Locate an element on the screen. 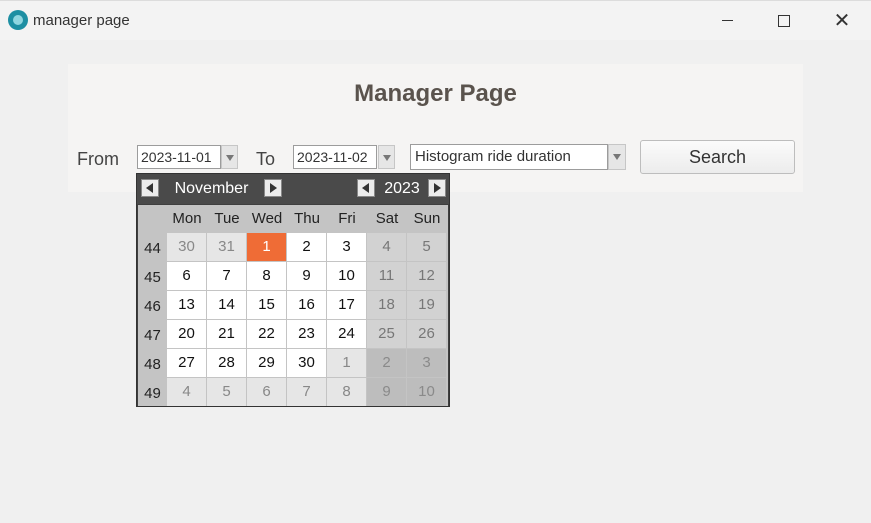  calendar-day: 23 is located at coordinates (306, 334).